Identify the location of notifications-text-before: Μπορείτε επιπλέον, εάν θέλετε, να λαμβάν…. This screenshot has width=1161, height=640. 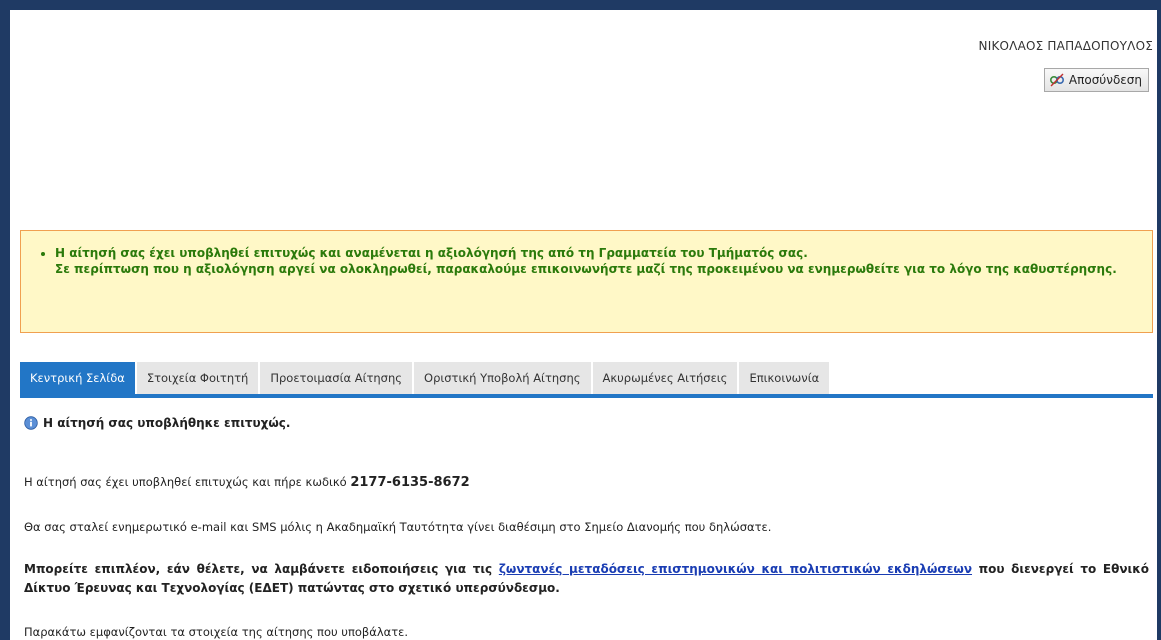
(258, 569).